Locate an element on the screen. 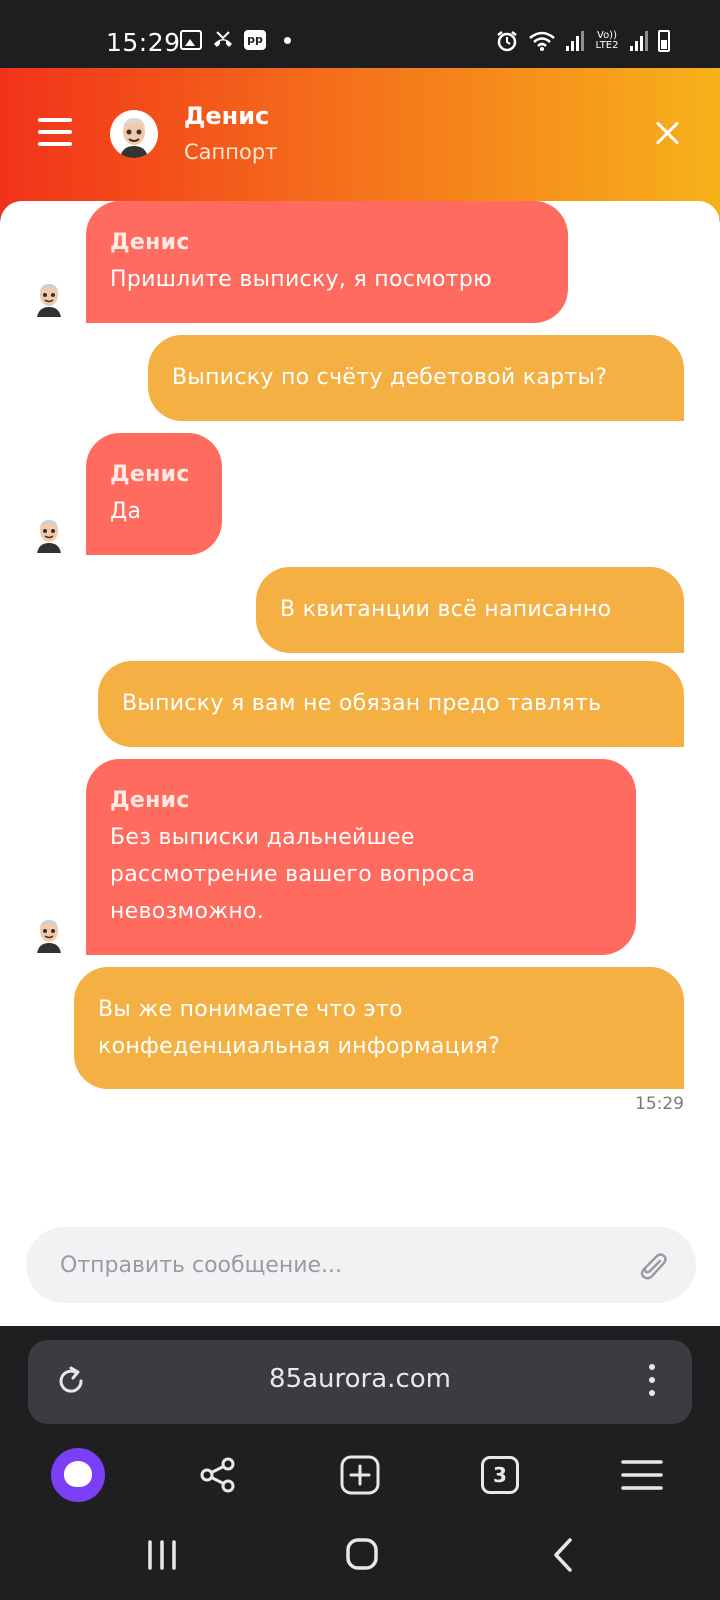 The height and width of the screenshot is (1600, 720). new-tab-button is located at coordinates (360, 1475).